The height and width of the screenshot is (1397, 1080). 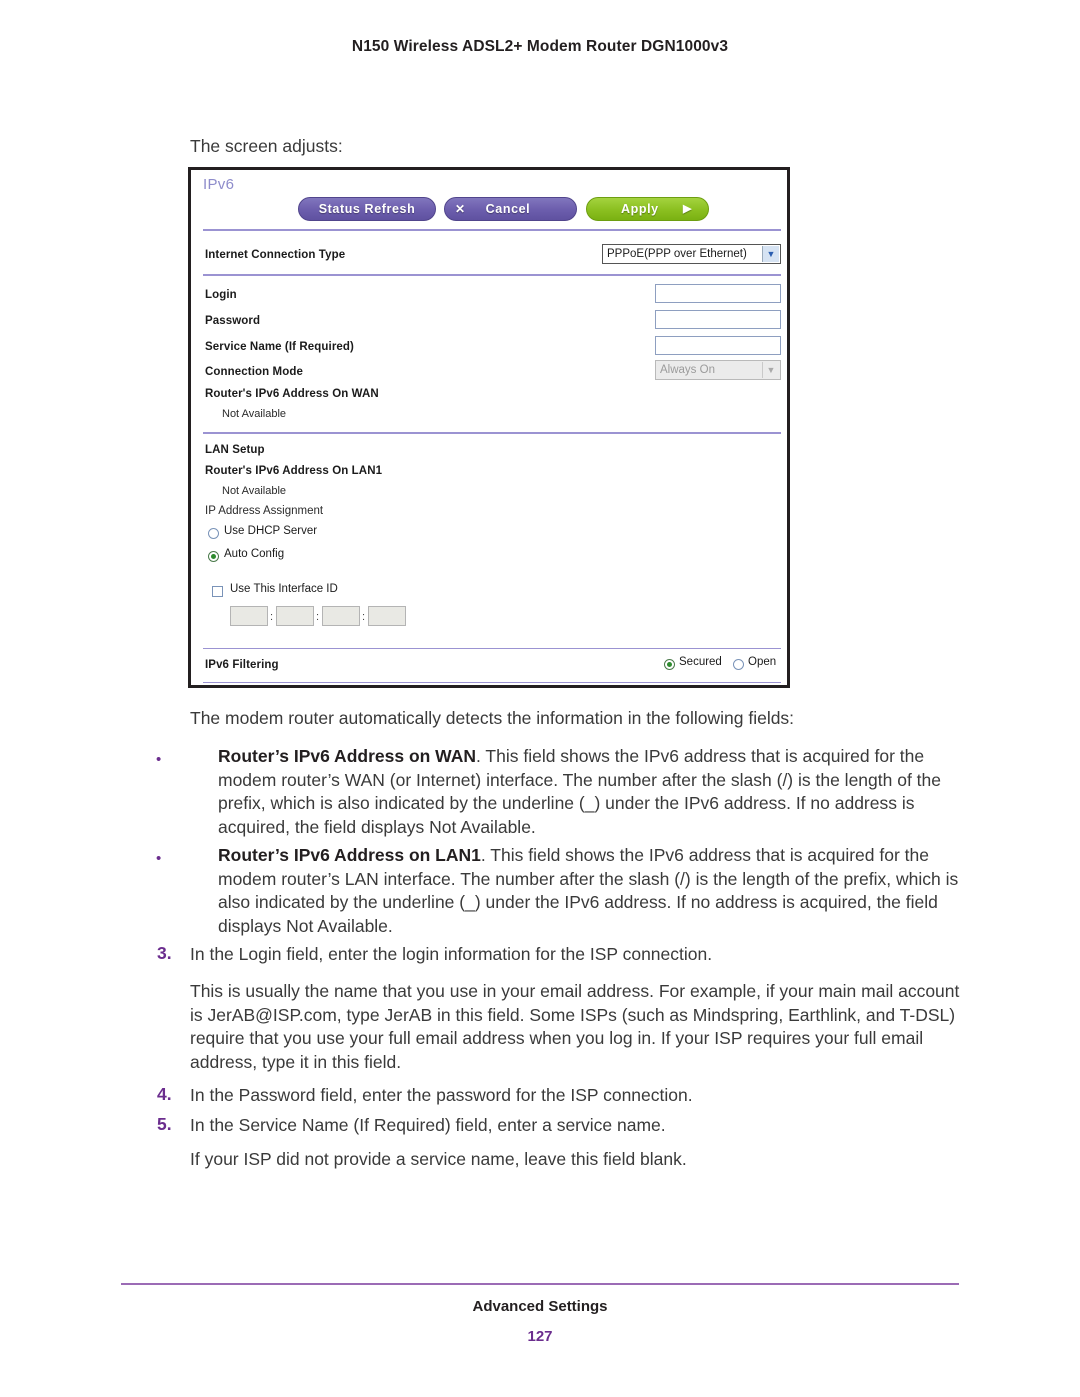 What do you see at coordinates (264, 511) in the screenshot?
I see `ip-assignment-label: IP Address Assignment` at bounding box center [264, 511].